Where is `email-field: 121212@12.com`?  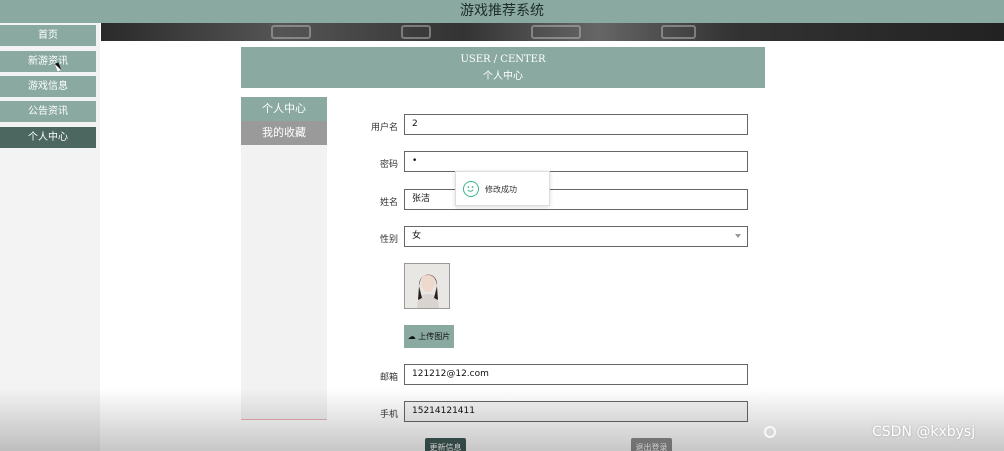
email-field: 121212@12.com is located at coordinates (576, 374).